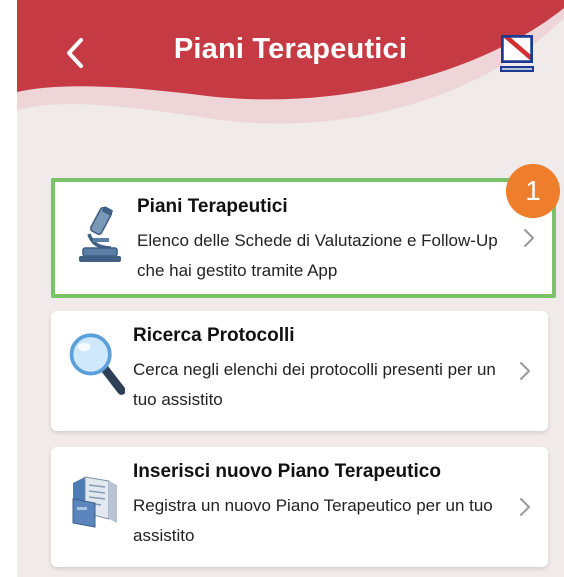 This screenshot has height=577, width=564. What do you see at coordinates (212, 206) in the screenshot?
I see `card-title: Piani Terapeutici` at bounding box center [212, 206].